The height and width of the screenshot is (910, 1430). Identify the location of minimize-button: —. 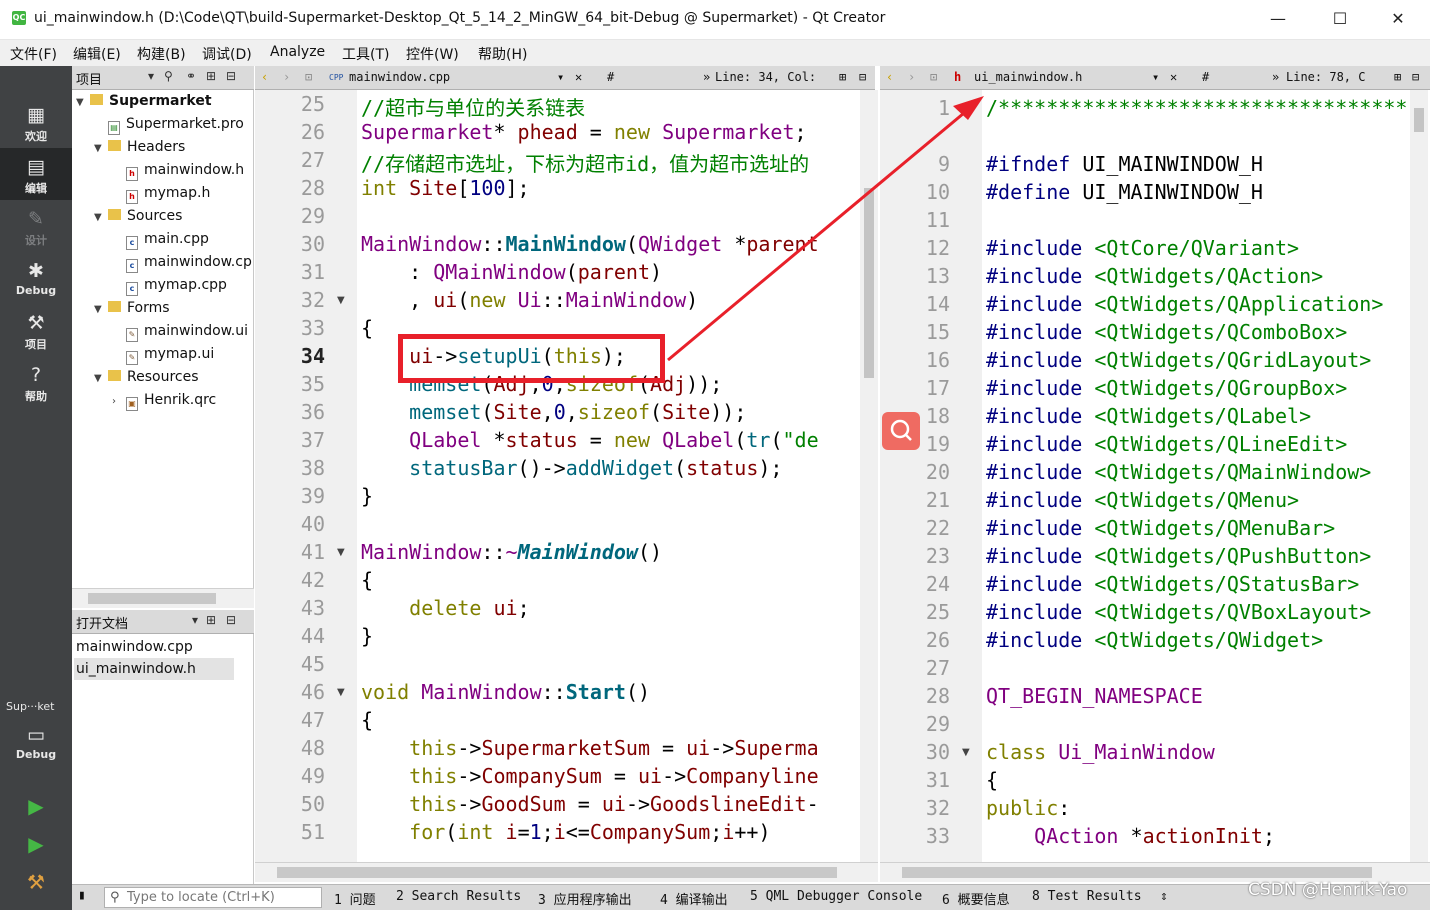
(1278, 20).